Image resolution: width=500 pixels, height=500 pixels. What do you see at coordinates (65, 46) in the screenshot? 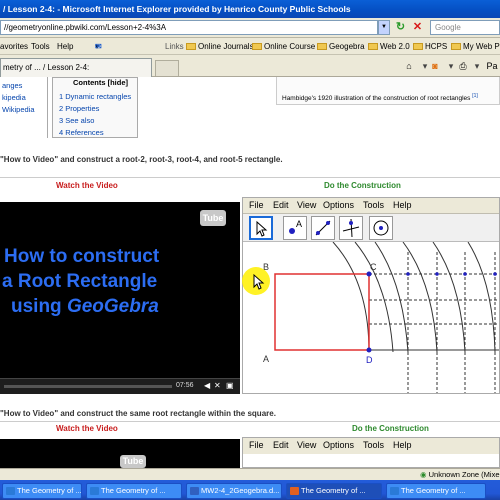
I see `menu-help: Help` at bounding box center [65, 46].